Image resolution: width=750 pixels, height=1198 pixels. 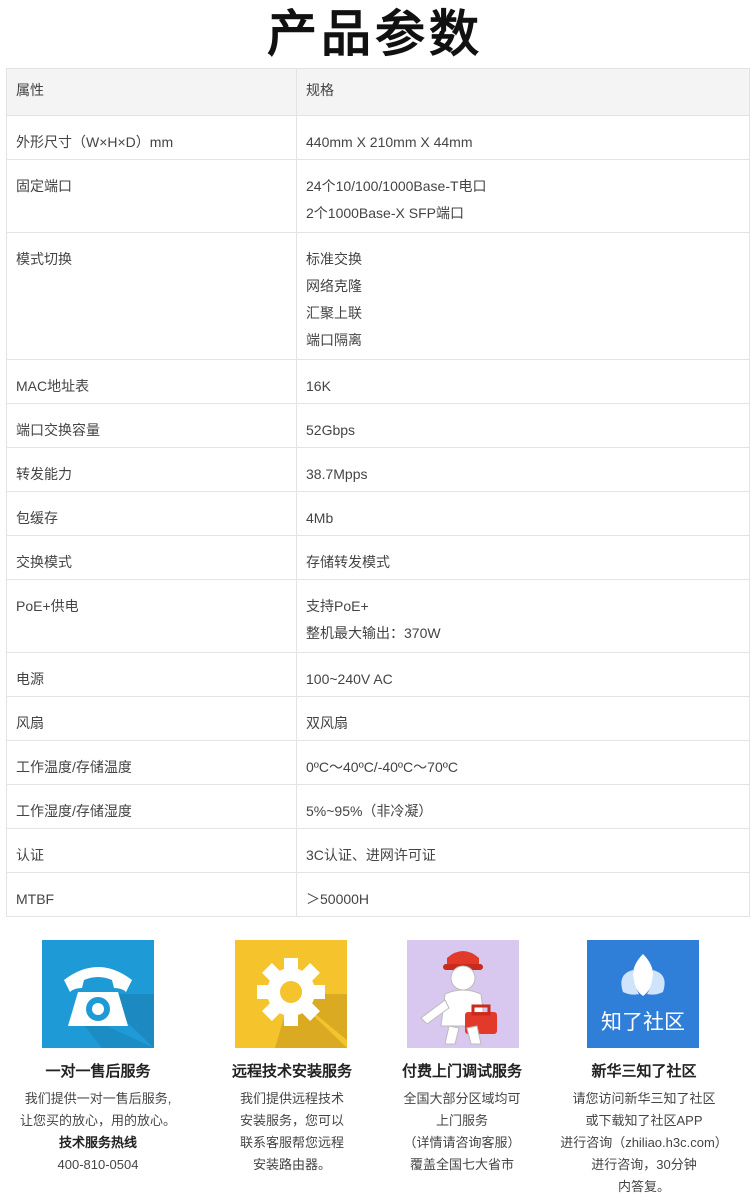 I want to click on header-val: 规格, so click(x=523, y=92).